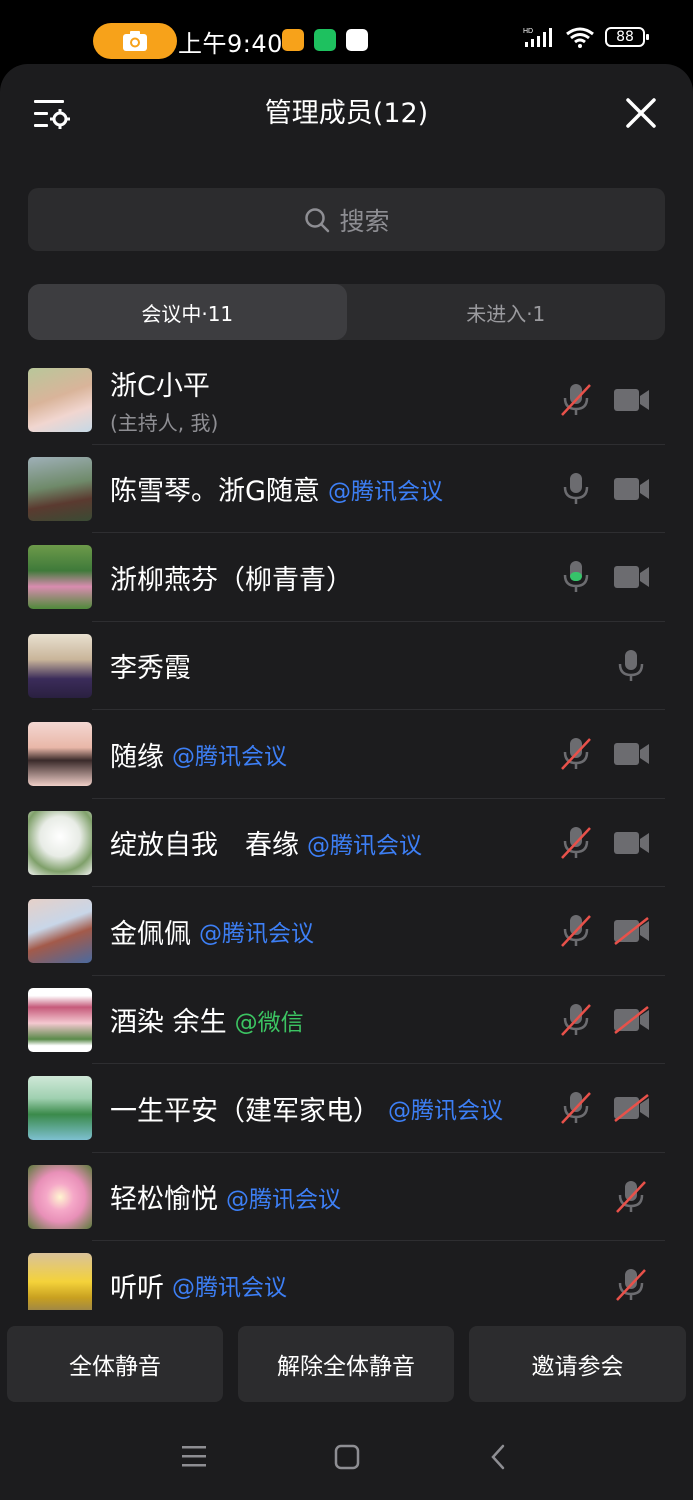 The image size is (693, 1500). I want to click on back-chevron-icon, so click(498, 1457).